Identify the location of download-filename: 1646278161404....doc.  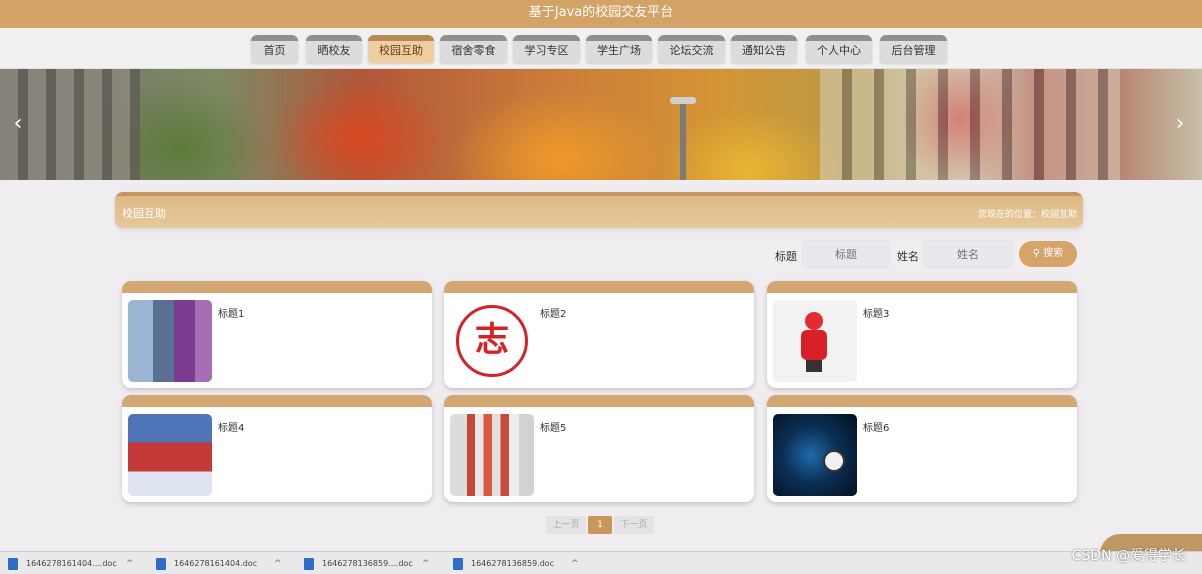
(71, 563).